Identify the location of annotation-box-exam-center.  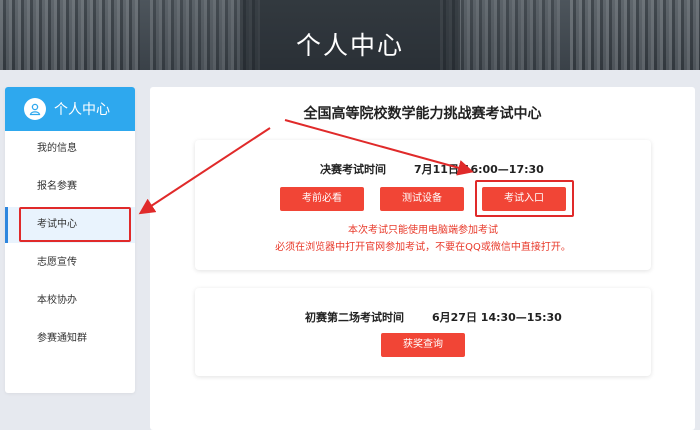
(75, 224).